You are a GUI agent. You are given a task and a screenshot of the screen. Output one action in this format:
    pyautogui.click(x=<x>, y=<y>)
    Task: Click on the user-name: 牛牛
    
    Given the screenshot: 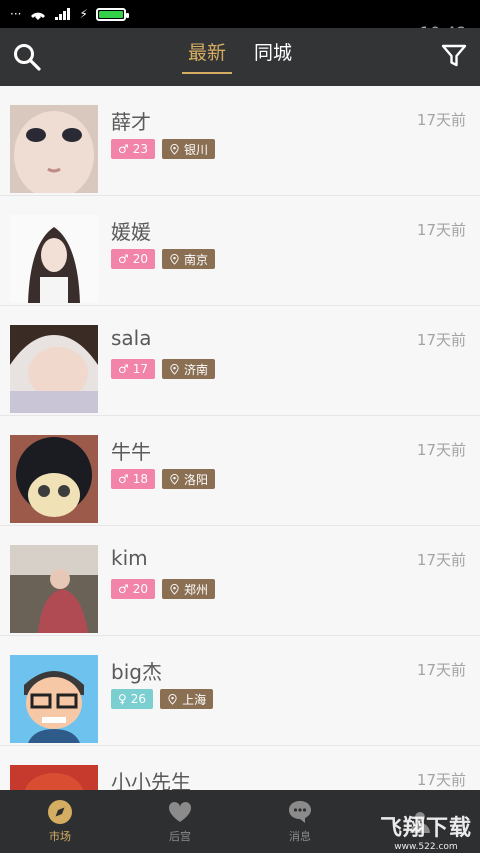 What is the action you would take?
    pyautogui.click(x=131, y=452)
    